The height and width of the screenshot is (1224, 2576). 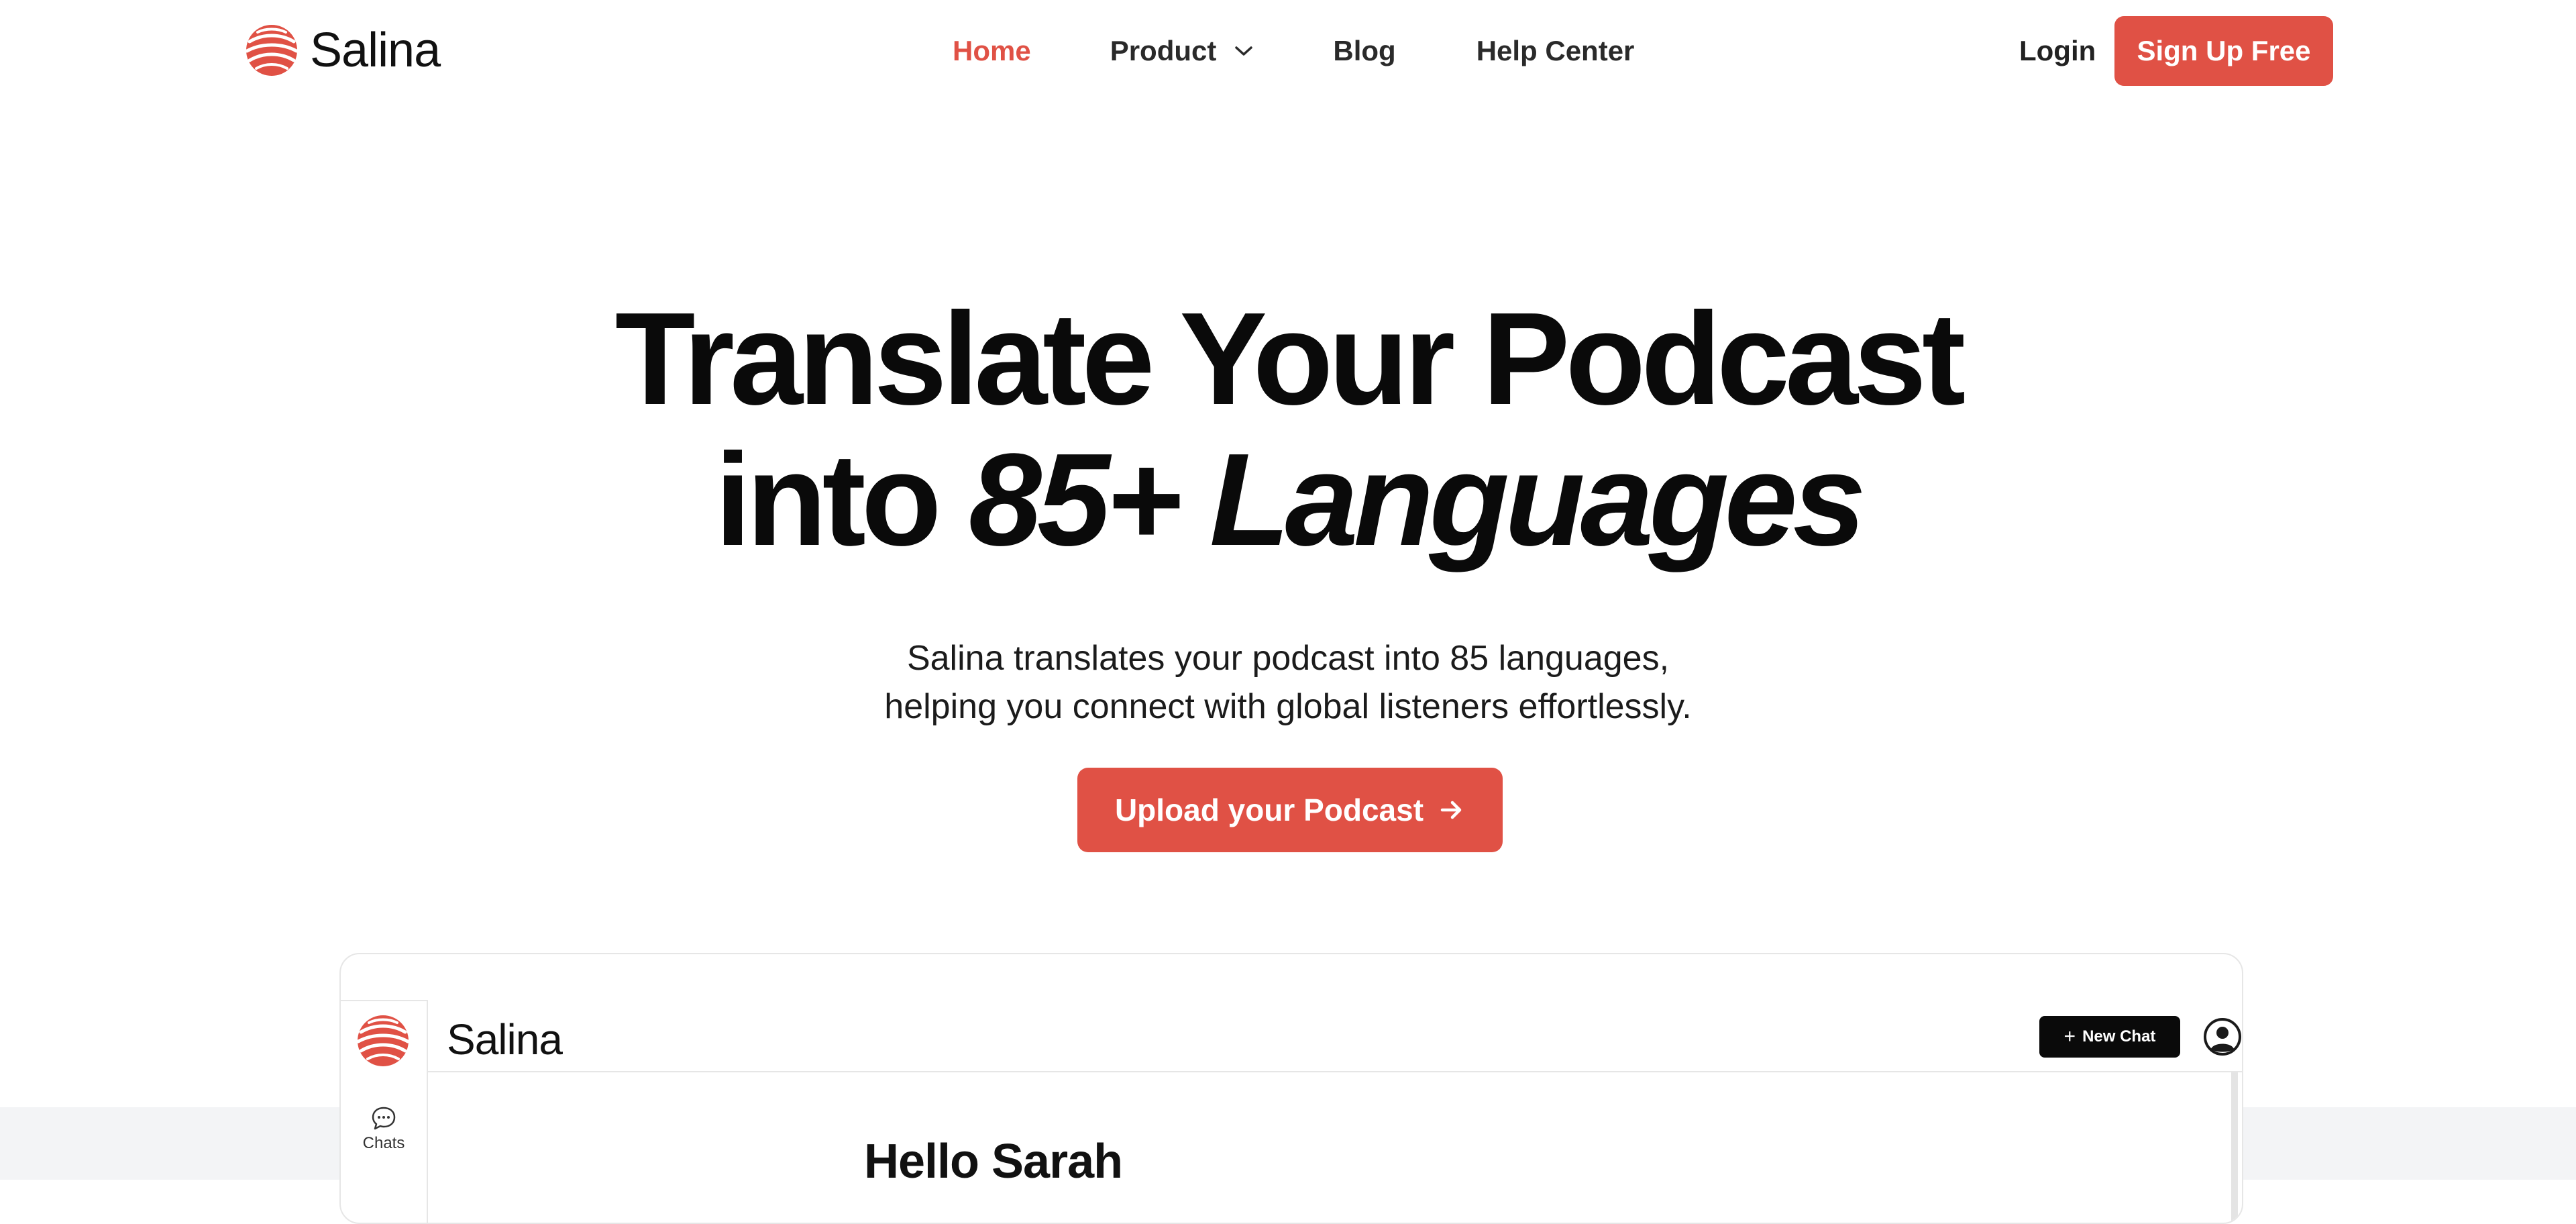 I want to click on hero-title-line-2: into 85+ Languages, so click(x=1288, y=499).